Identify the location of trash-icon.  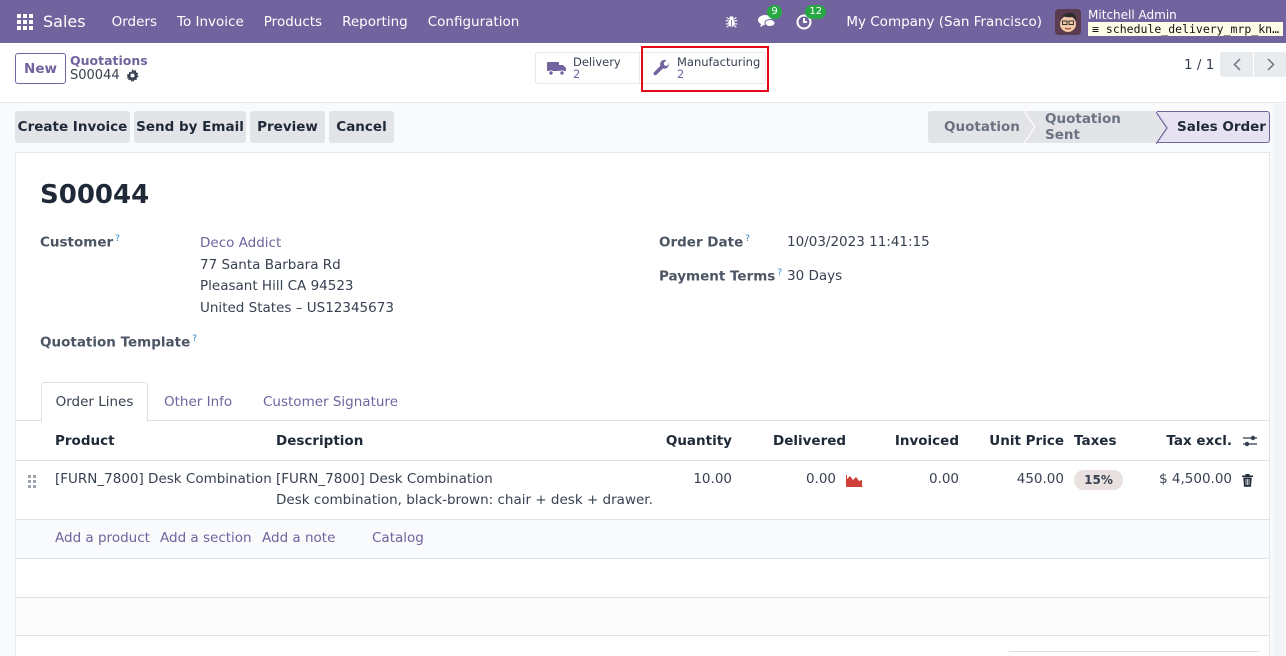
(1247, 482).